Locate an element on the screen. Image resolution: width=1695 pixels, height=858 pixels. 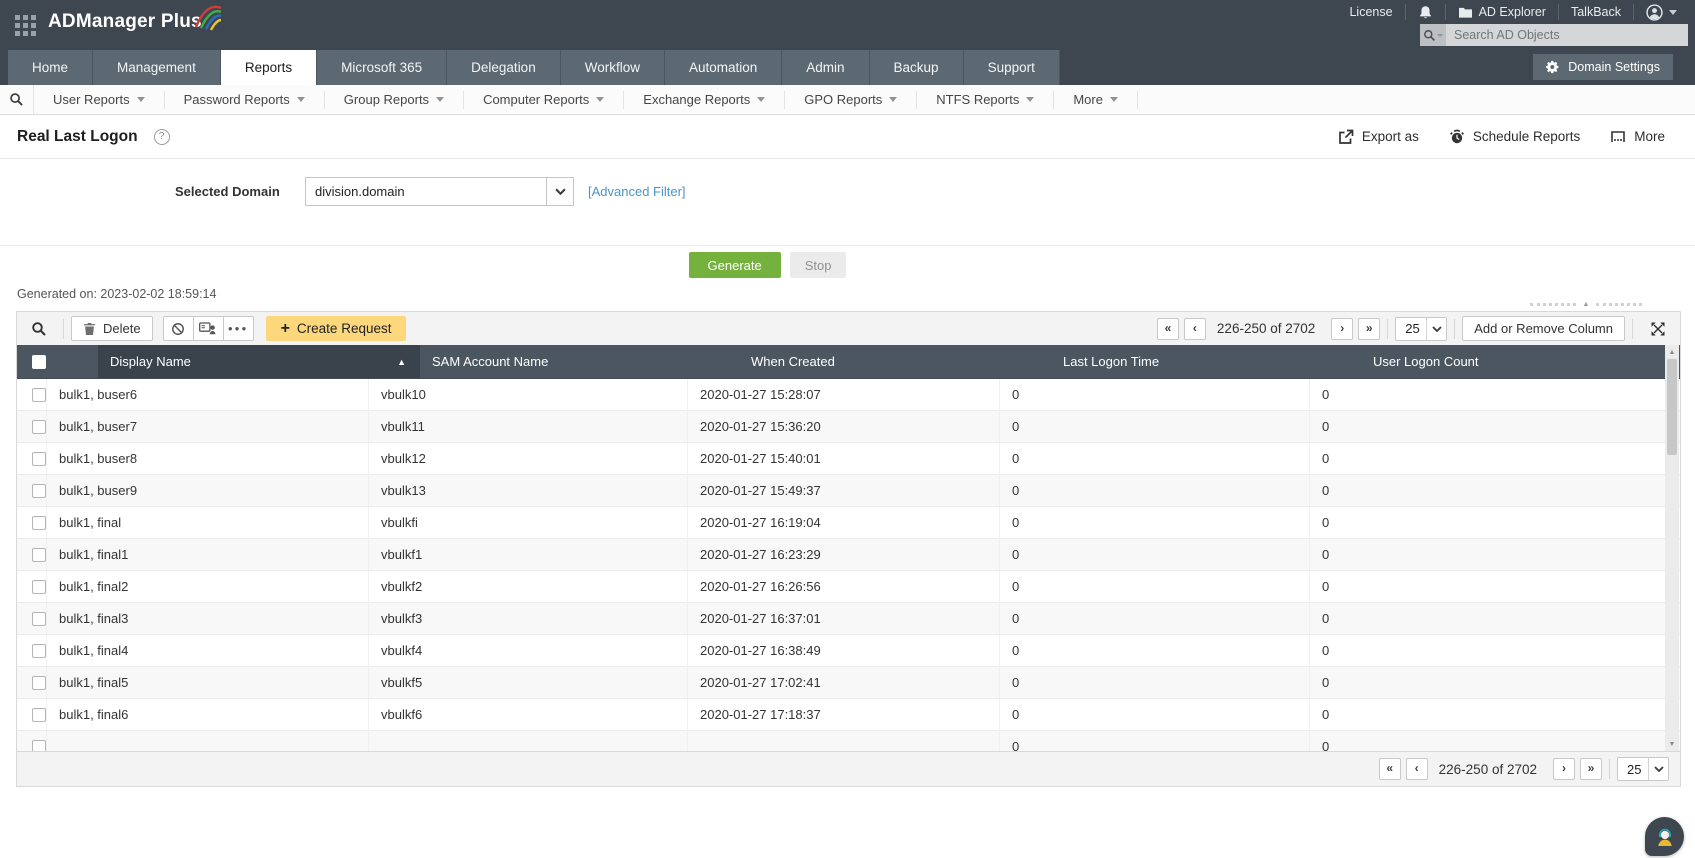
column-when-created: When Created is located at coordinates (895, 361).